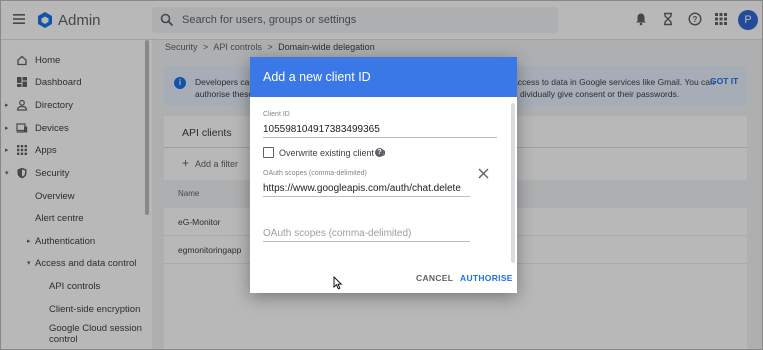  Describe the element at coordinates (268, 152) in the screenshot. I see `overwrite-checkbox` at that location.